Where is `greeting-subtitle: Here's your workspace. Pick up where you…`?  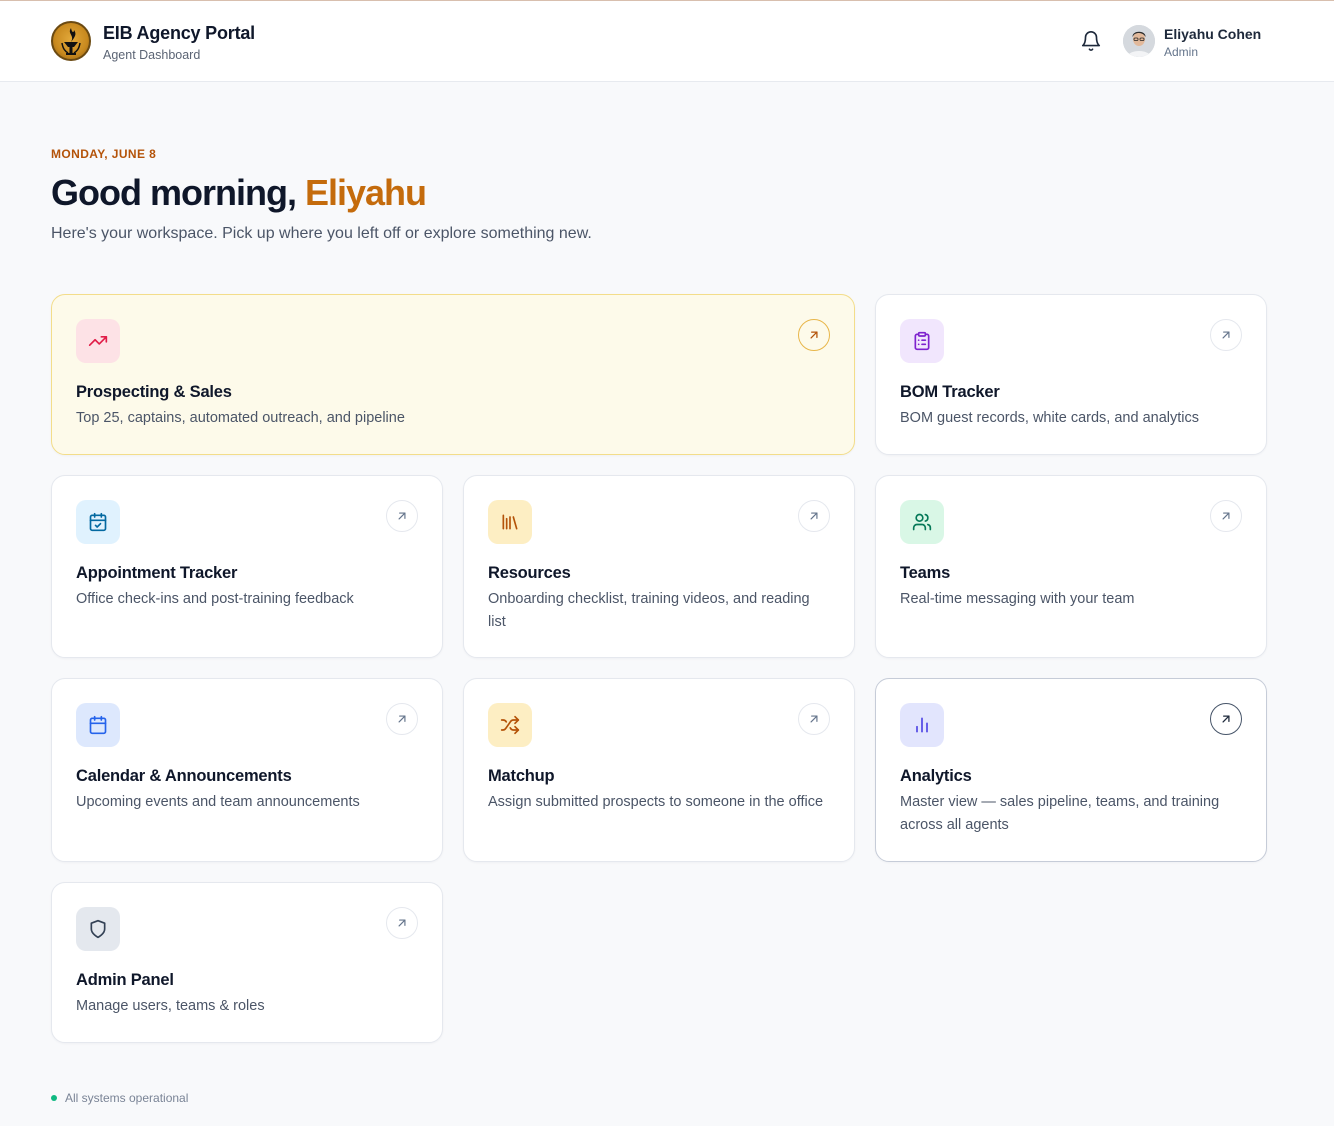 greeting-subtitle: Here's your workspace. Pick up where you… is located at coordinates (321, 233).